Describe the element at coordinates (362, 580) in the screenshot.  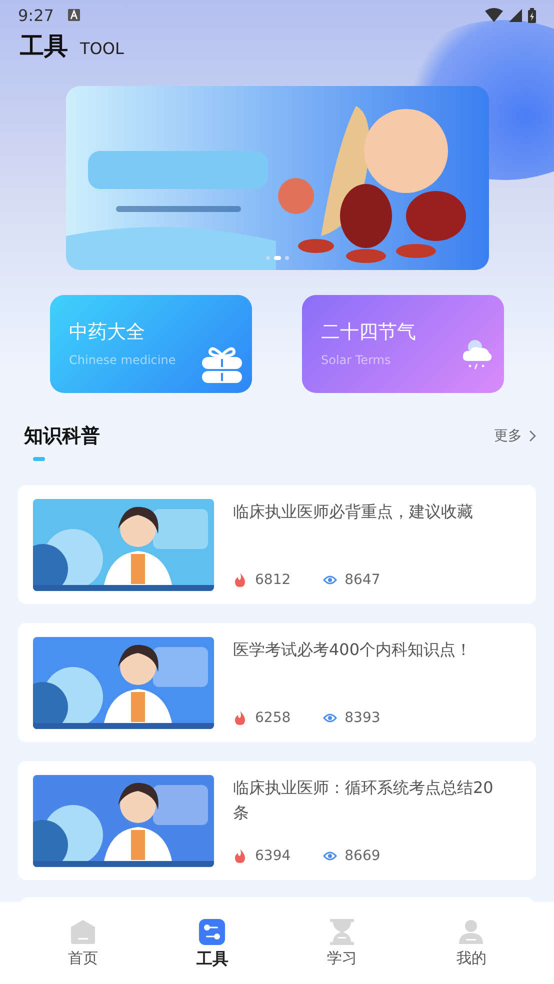
I see `view-count: 8647` at that location.